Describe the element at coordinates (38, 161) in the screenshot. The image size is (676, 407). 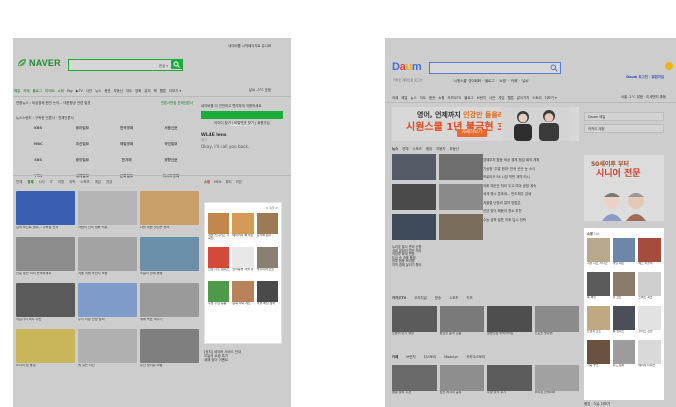
I see `press-logo: SBS` at that location.